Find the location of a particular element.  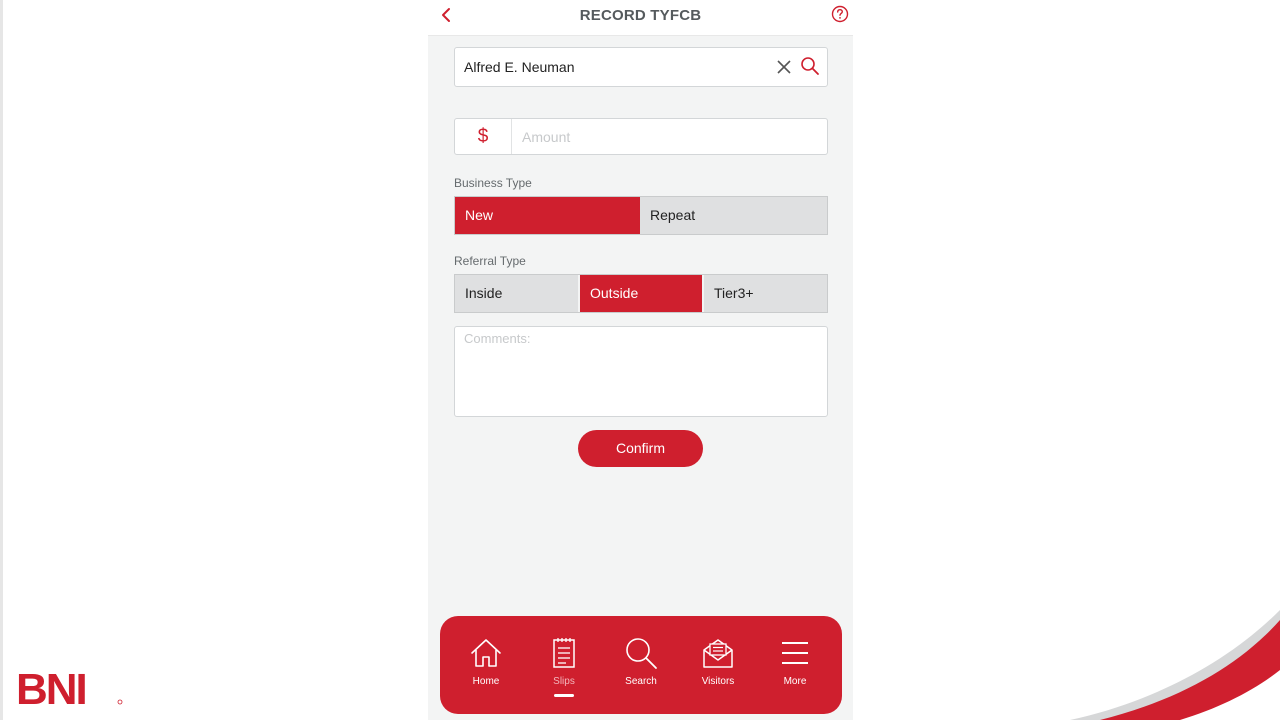

slips-icon is located at coordinates (564, 653).